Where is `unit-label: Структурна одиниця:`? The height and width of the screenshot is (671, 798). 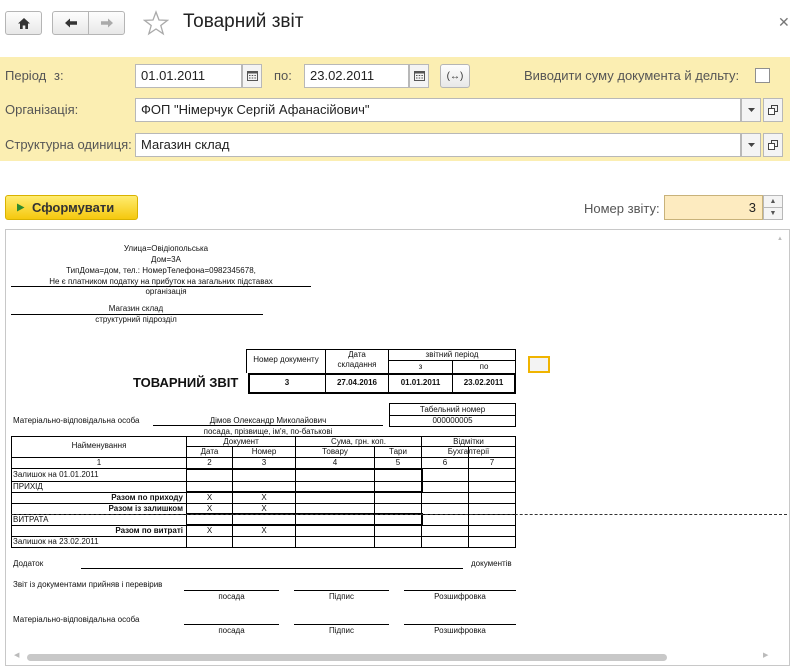 unit-label: Структурна одиниця: is located at coordinates (68, 144).